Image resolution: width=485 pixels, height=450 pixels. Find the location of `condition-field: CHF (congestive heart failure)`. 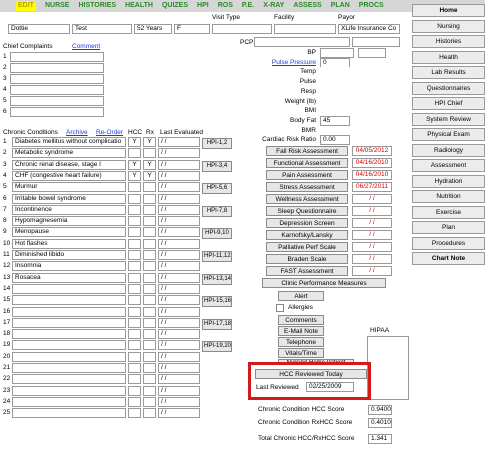

condition-field: CHF (congestive heart failure) is located at coordinates (69, 175).